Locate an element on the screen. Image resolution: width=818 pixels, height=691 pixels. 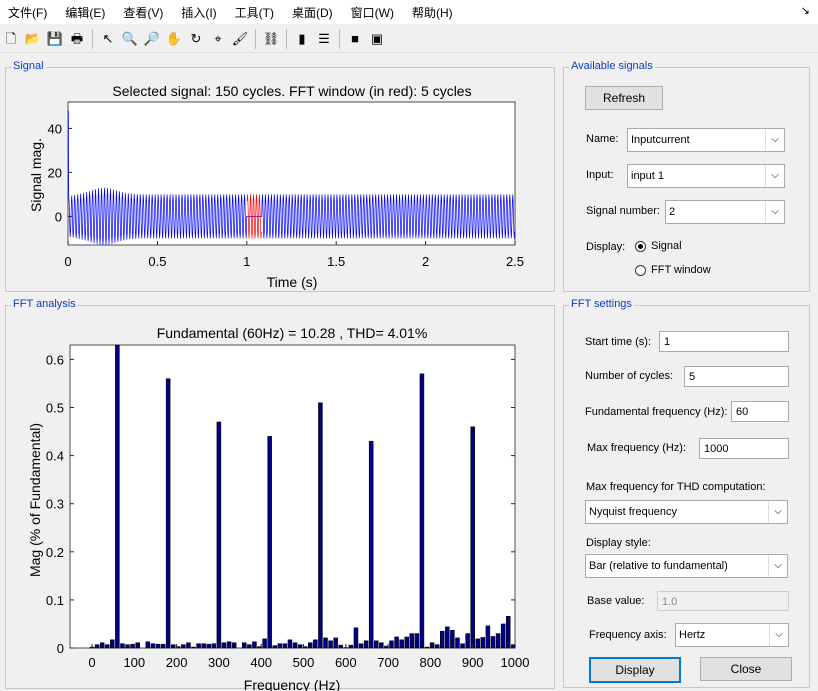
fft-xlabel: Frequency (Hz) is located at coordinates (292, 684).